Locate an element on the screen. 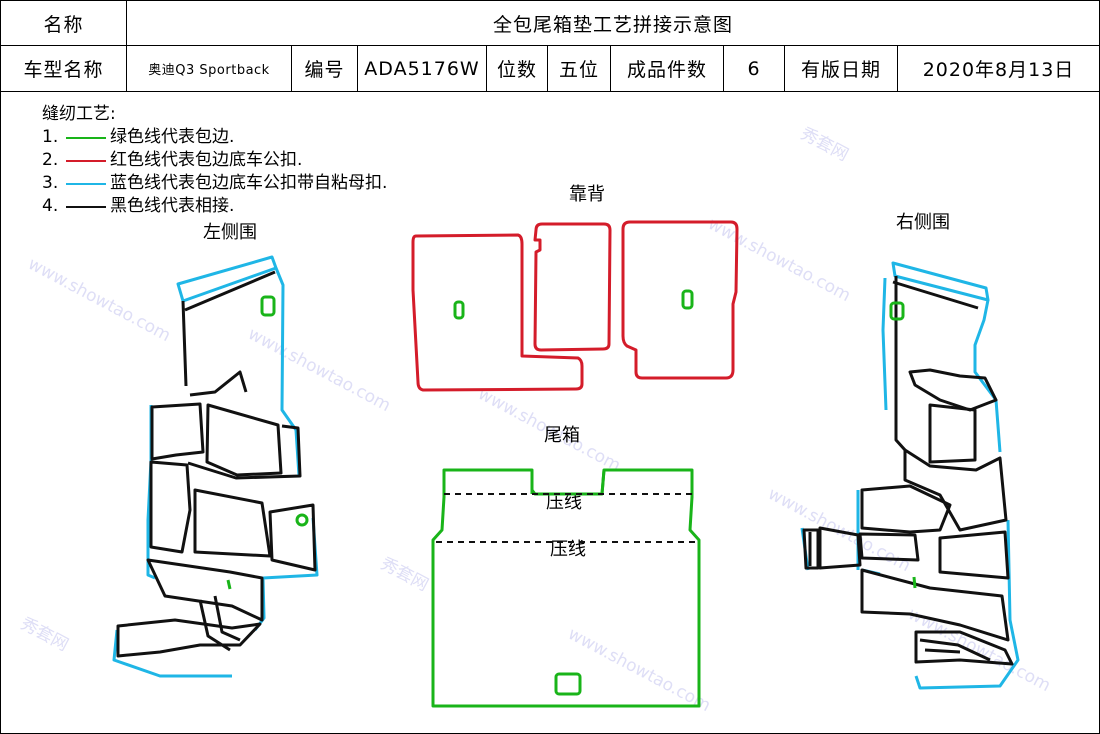 The width and height of the screenshot is (1100, 734). trunk-floor-panel is located at coordinates (566, 588).